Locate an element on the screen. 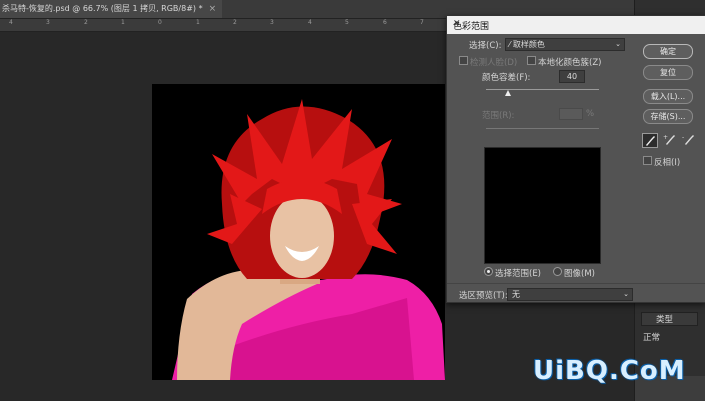  selection-radio is located at coordinates (488, 272).